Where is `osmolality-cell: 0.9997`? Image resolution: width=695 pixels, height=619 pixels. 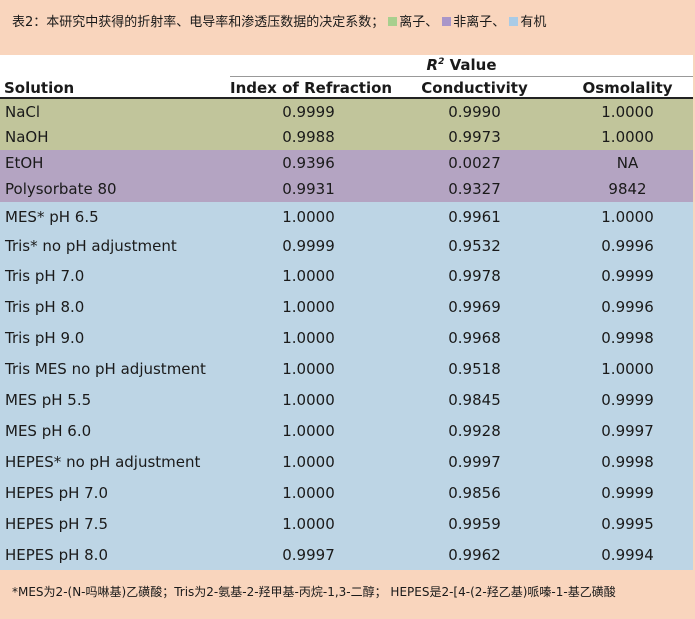
osmolality-cell: 0.9997 is located at coordinates (627, 430).